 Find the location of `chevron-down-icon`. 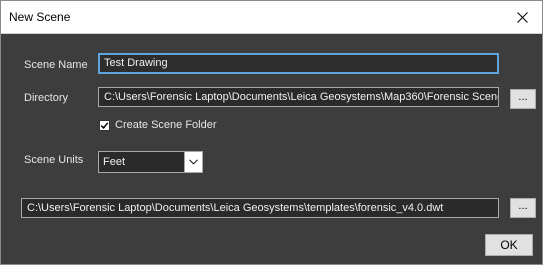

chevron-down-icon is located at coordinates (193, 162).